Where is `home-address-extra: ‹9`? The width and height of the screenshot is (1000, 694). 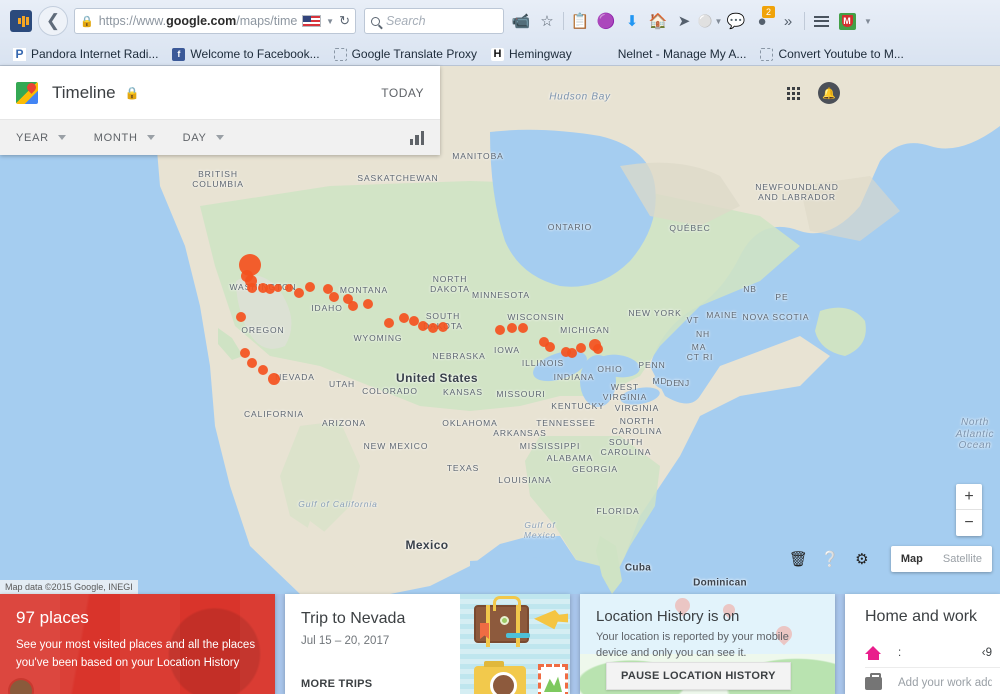
home-address-extra: ‹9 is located at coordinates (986, 652).